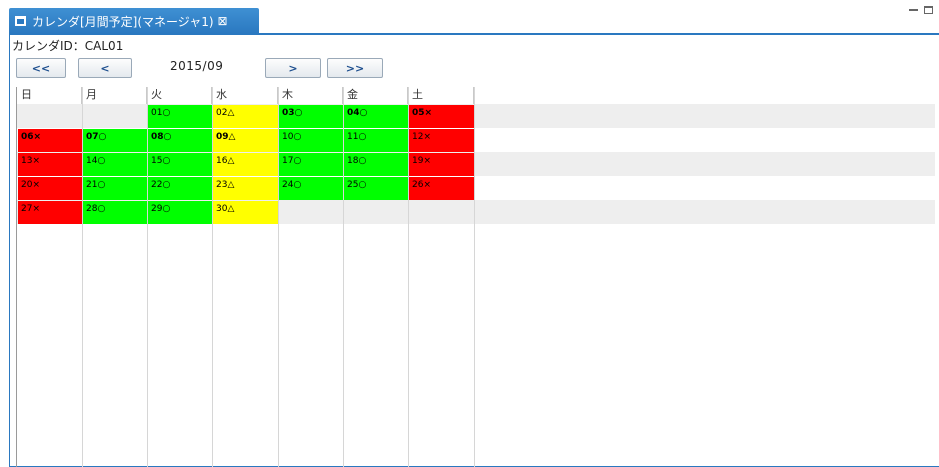 This screenshot has height=467, width=939. What do you see at coordinates (376, 140) in the screenshot?
I see `day-cell: 11○` at bounding box center [376, 140].